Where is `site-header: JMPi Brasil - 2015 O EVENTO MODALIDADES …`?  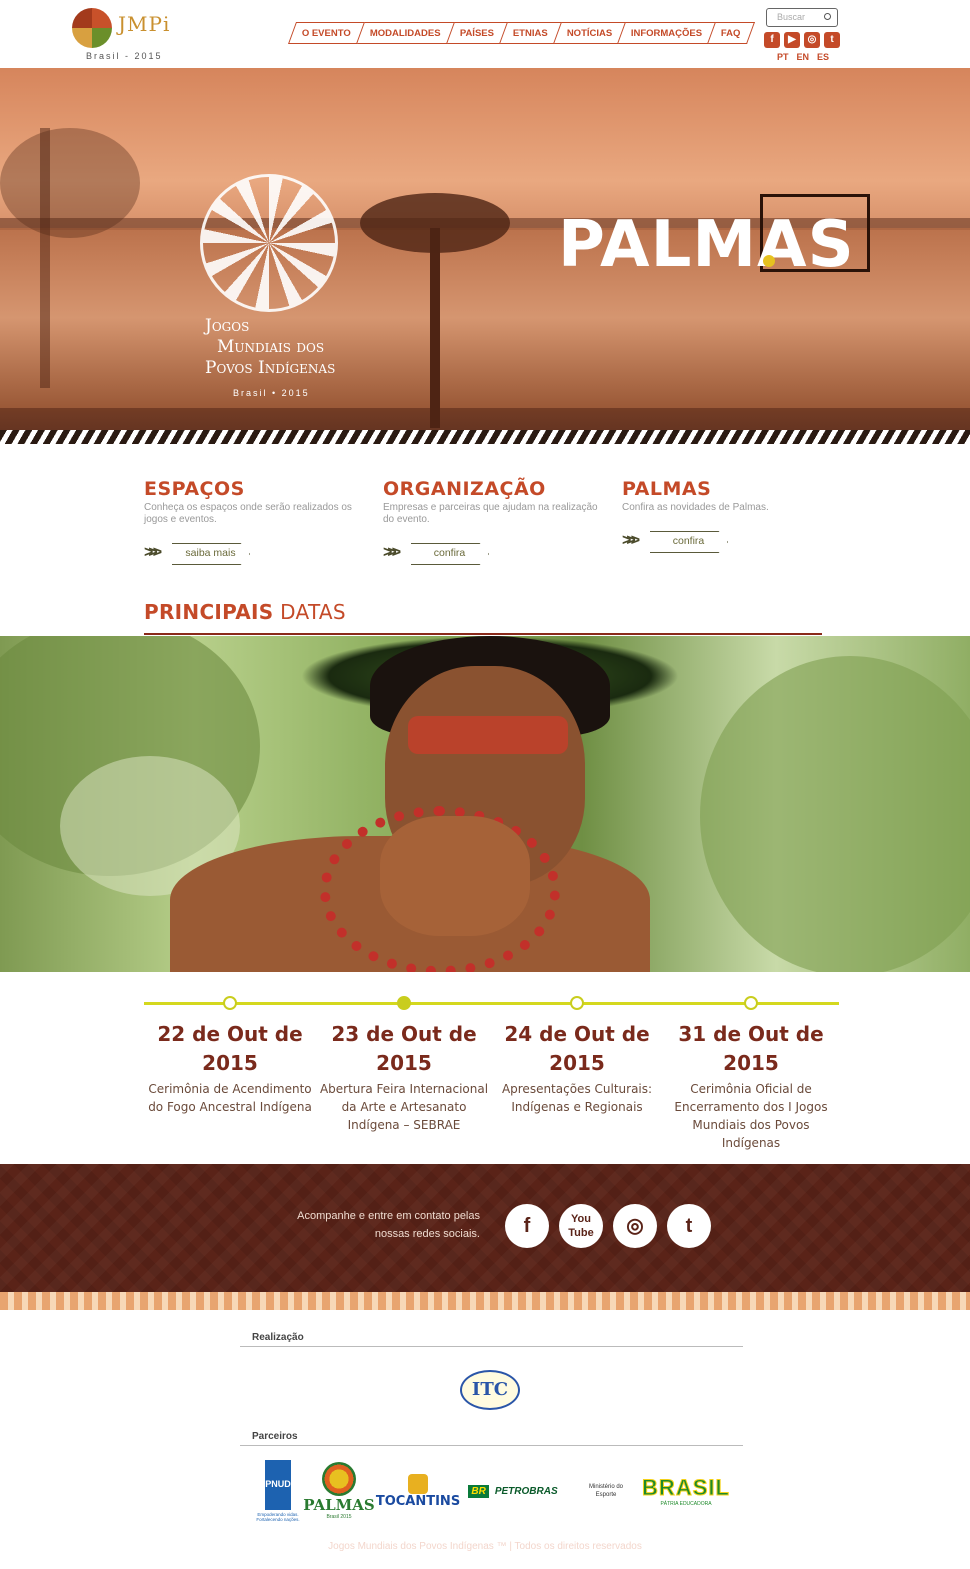
site-header: JMPi Brasil - 2015 O EVENTO MODALIDADES … is located at coordinates (485, 34).